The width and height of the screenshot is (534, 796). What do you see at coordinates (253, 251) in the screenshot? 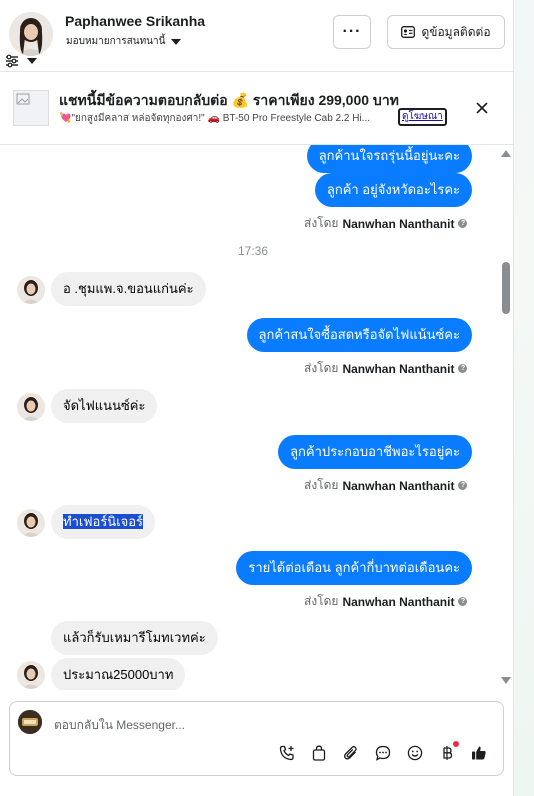
I see `message-timestamp: 17:36` at bounding box center [253, 251].